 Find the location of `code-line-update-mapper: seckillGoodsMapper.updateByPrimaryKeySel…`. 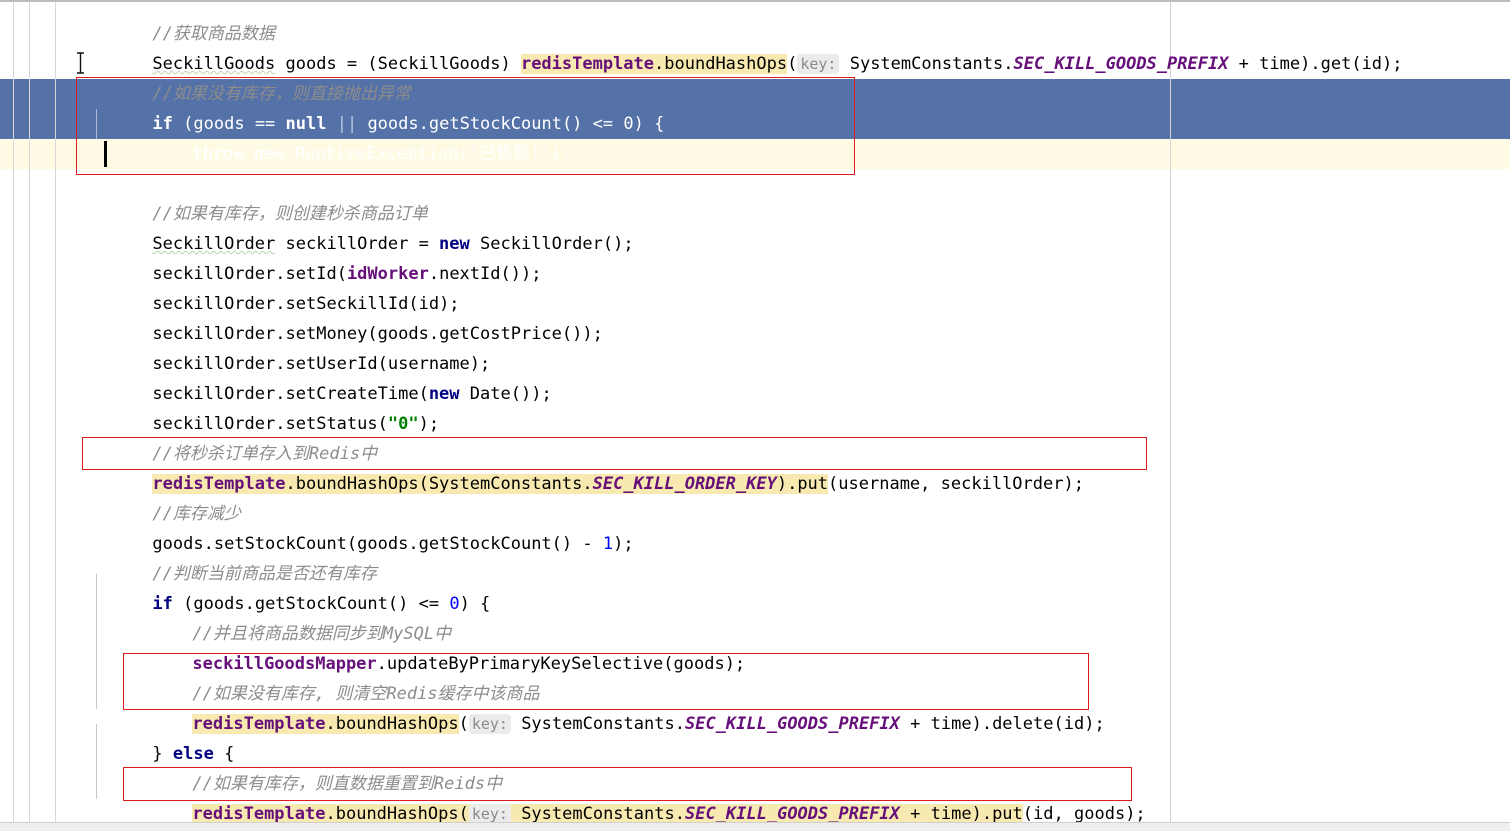

code-line-update-mapper: seckillGoodsMapper.updateByPrimaryKeySel… is located at coordinates (438, 646).